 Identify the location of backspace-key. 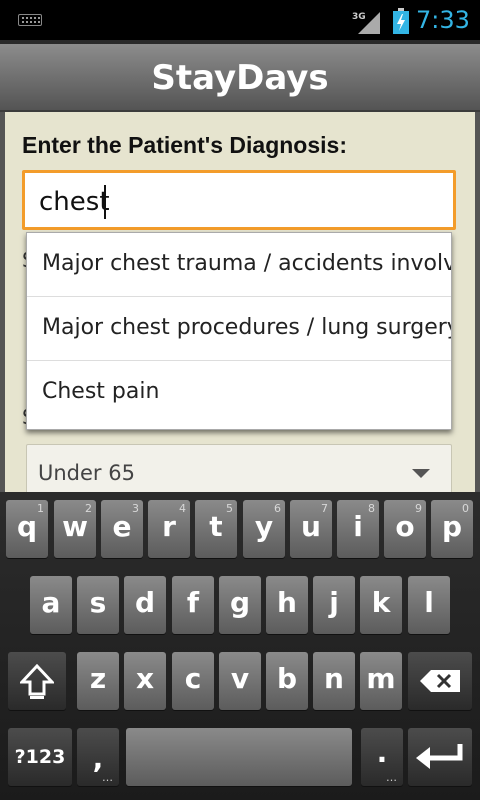
(440, 681).